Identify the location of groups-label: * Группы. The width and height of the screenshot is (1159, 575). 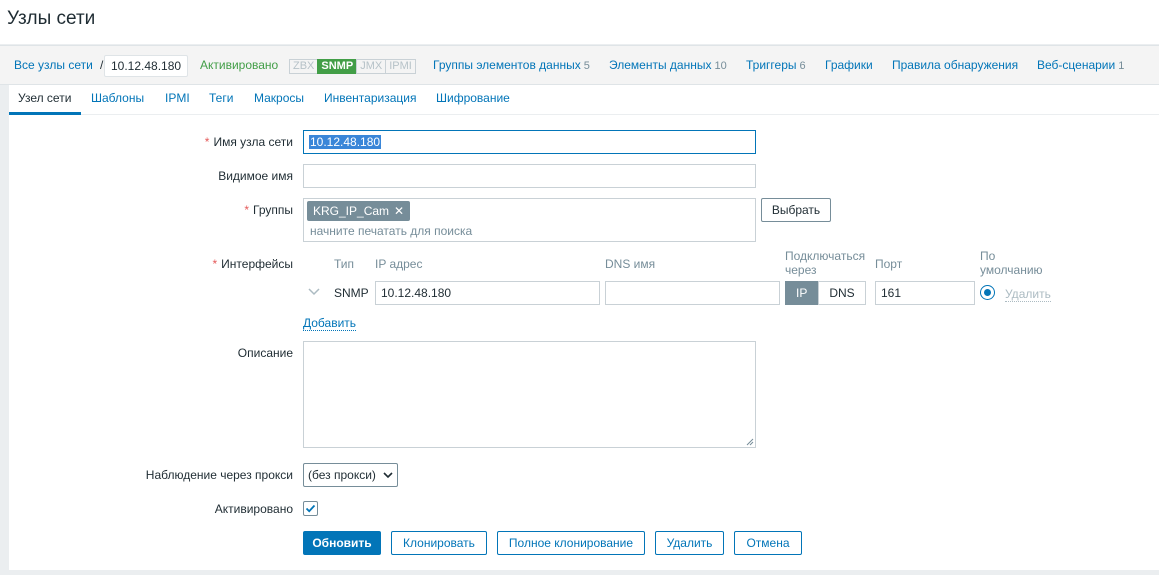
(268, 210).